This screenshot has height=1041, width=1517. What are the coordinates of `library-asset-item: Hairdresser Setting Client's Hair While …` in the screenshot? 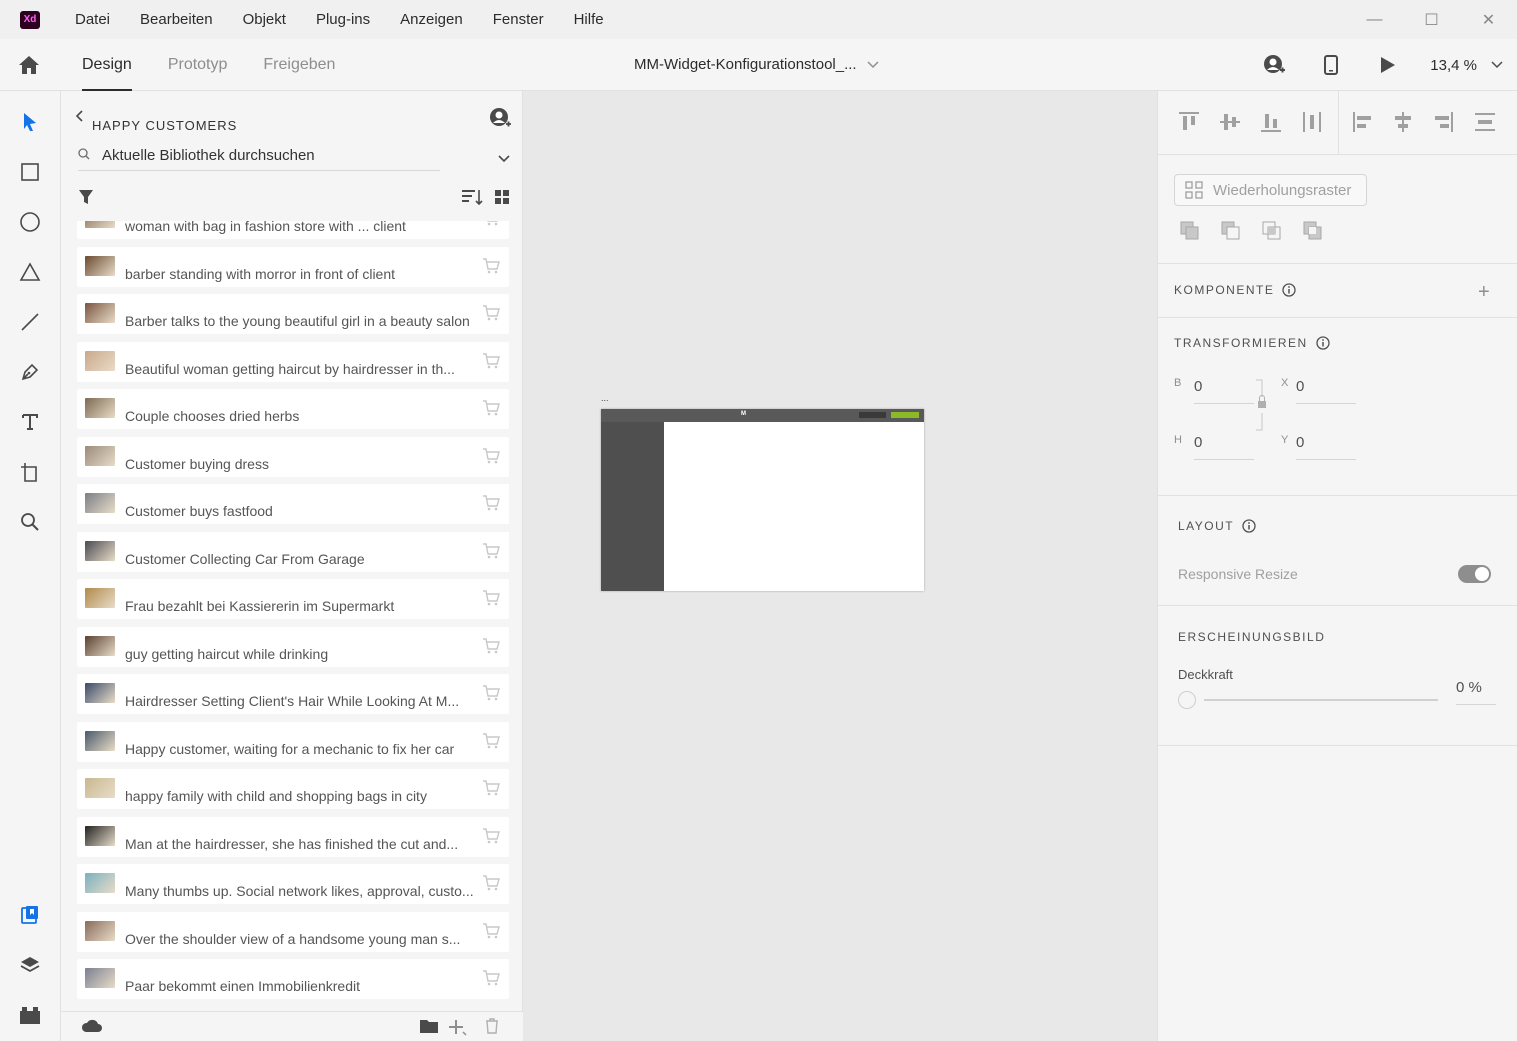 It's located at (293, 694).